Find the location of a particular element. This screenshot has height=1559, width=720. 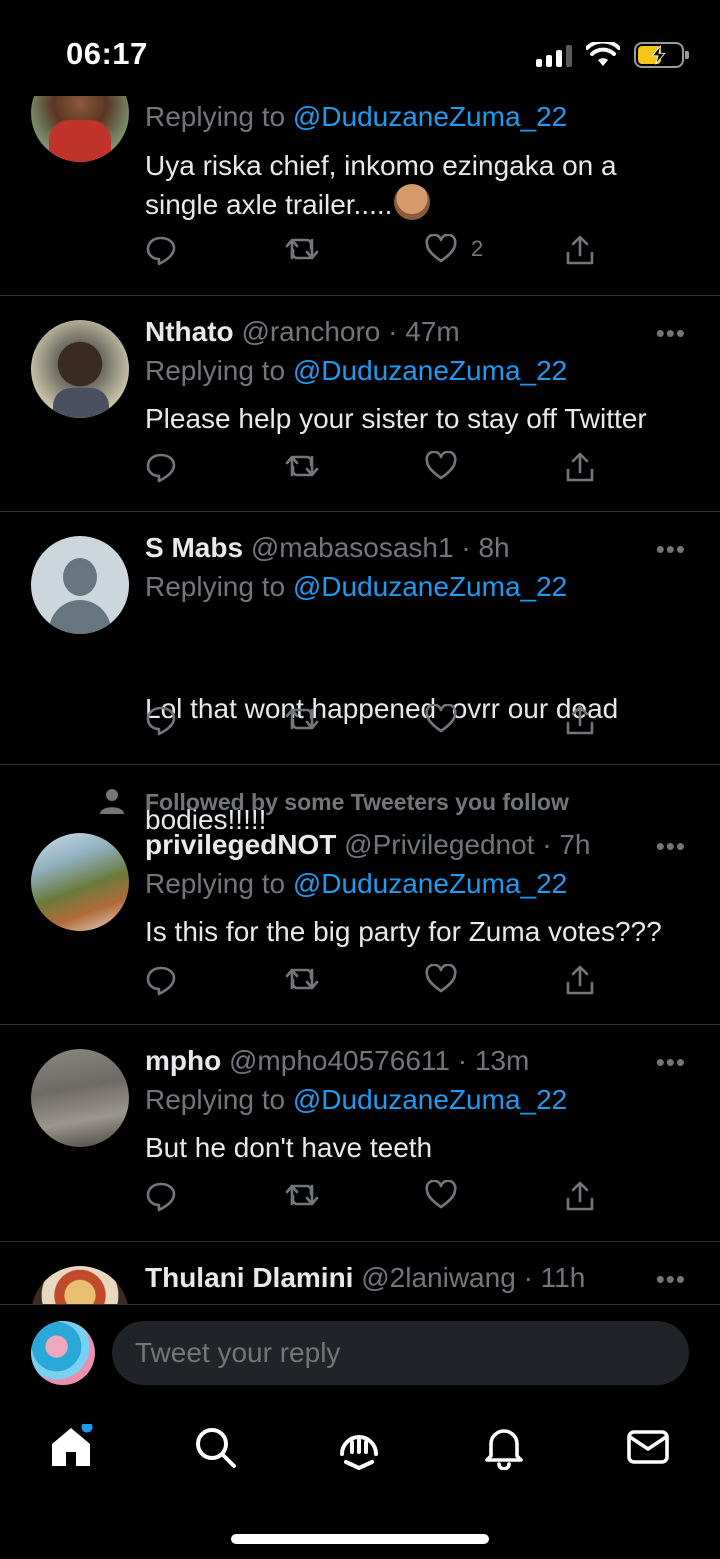

status-time: 06:17 is located at coordinates (107, 53).